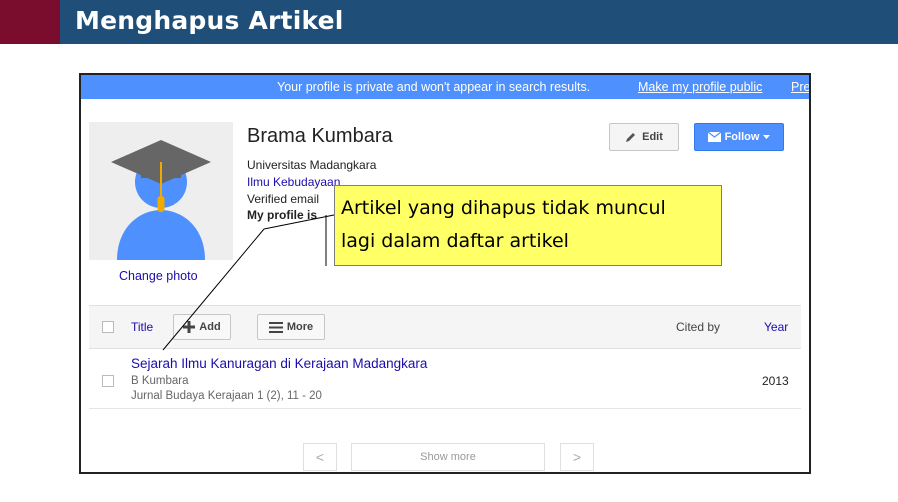 The image size is (898, 502). I want to click on show-more-button: Show more, so click(448, 457).